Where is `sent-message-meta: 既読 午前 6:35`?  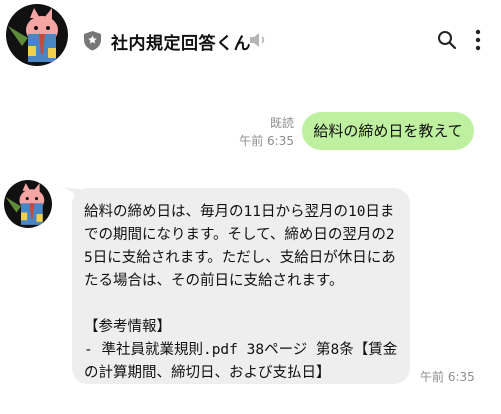 sent-message-meta: 既読 午前 6:35 is located at coordinates (263, 132).